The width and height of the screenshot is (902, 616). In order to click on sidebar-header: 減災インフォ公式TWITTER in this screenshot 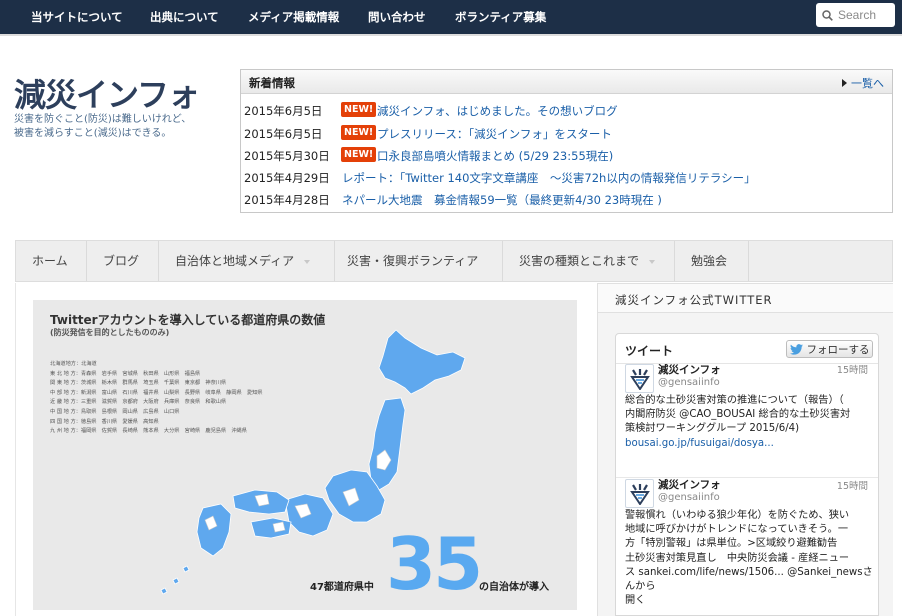, I will do `click(745, 298)`.